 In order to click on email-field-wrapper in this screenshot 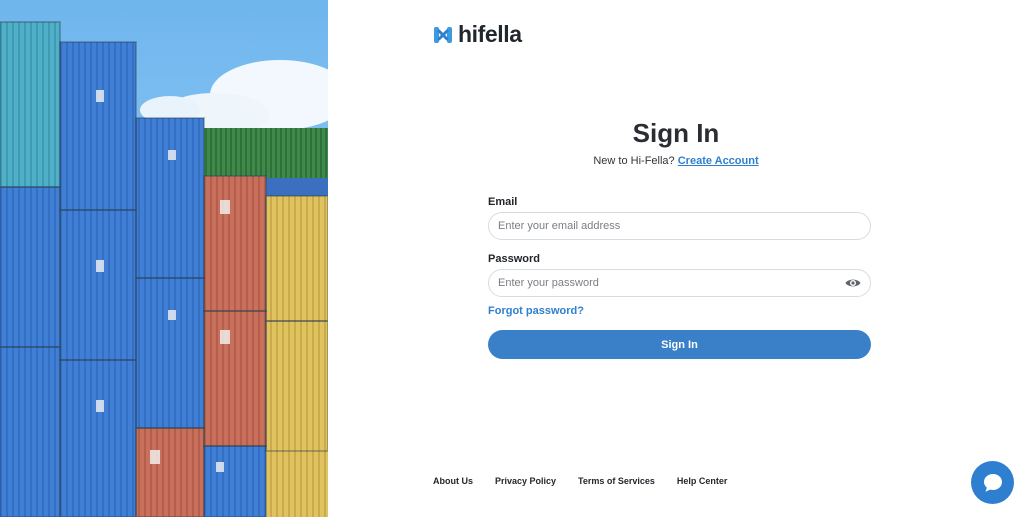, I will do `click(679, 226)`.